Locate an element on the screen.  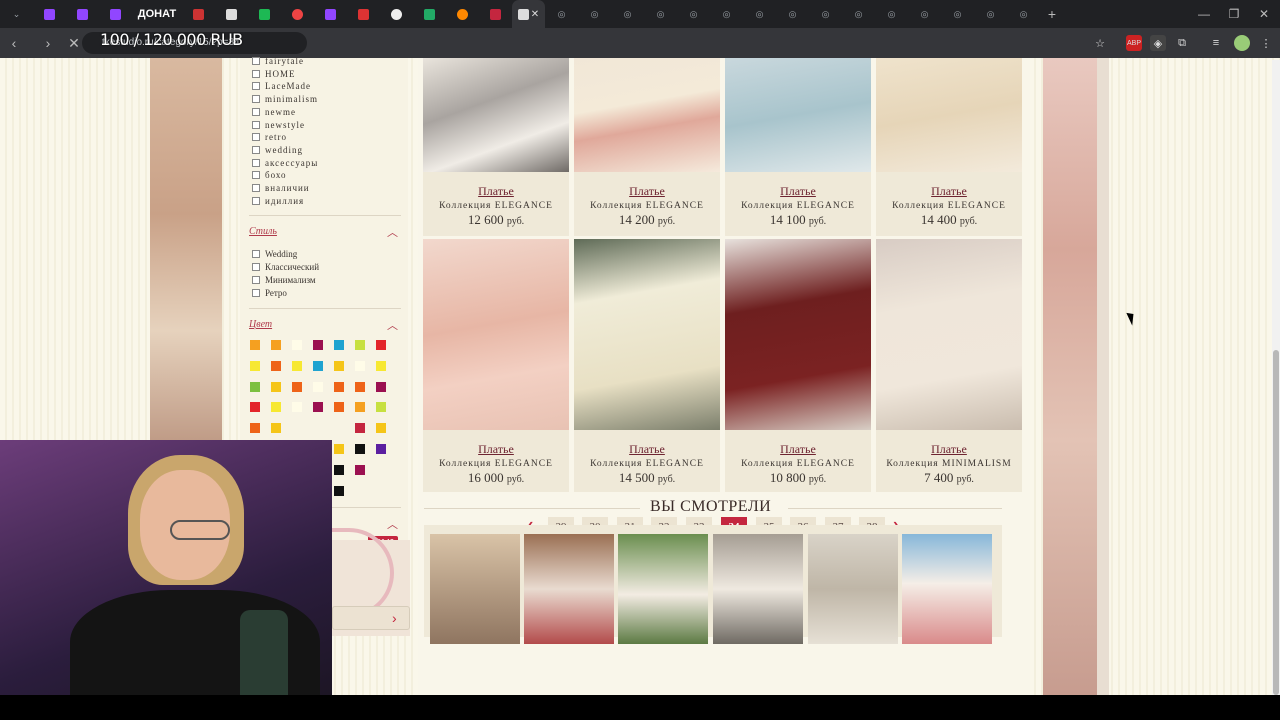
promo-button is located at coordinates (371, 618).